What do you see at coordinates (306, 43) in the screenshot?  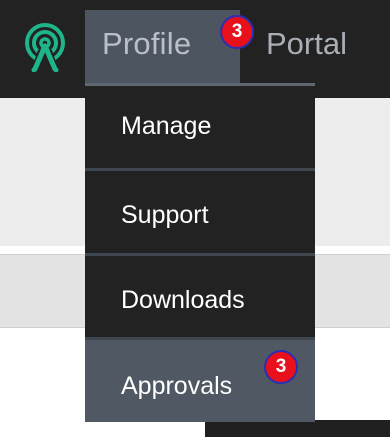 I see `nav-portal-label: Portal` at bounding box center [306, 43].